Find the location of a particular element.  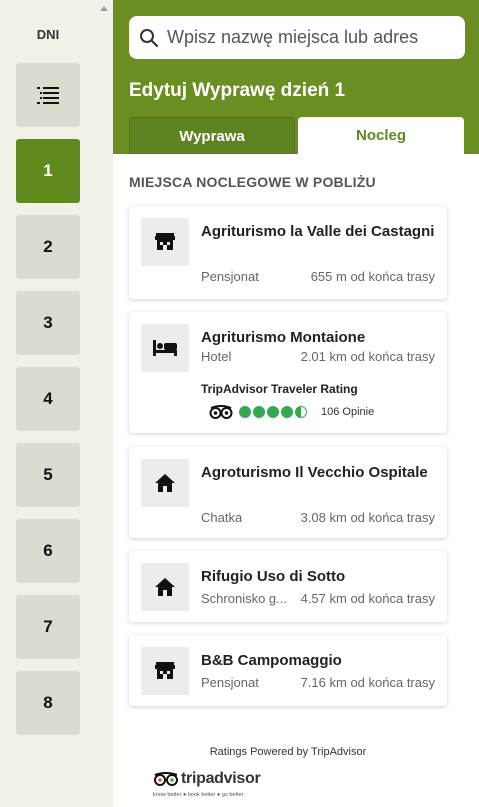

day-list-button is located at coordinates (48, 95).